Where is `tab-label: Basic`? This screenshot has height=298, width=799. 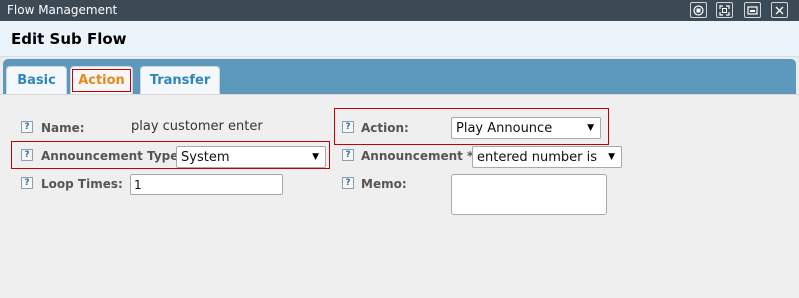 tab-label: Basic is located at coordinates (36, 80).